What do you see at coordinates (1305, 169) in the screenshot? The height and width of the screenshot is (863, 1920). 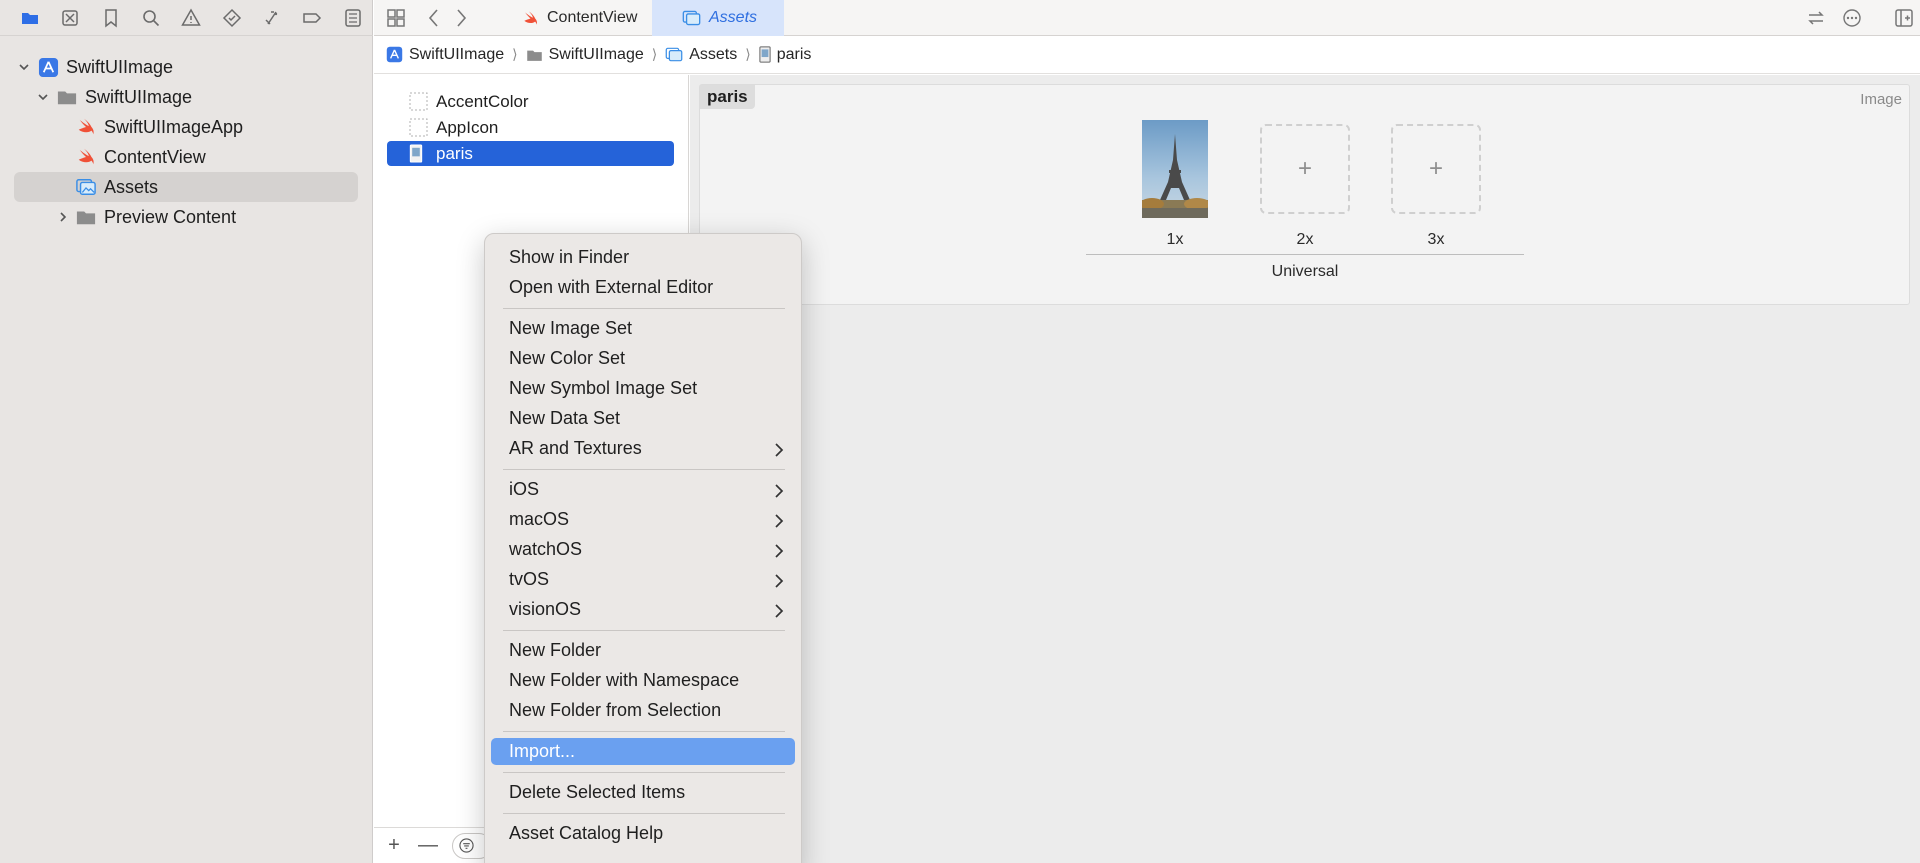 I see `slot-2x: +` at bounding box center [1305, 169].